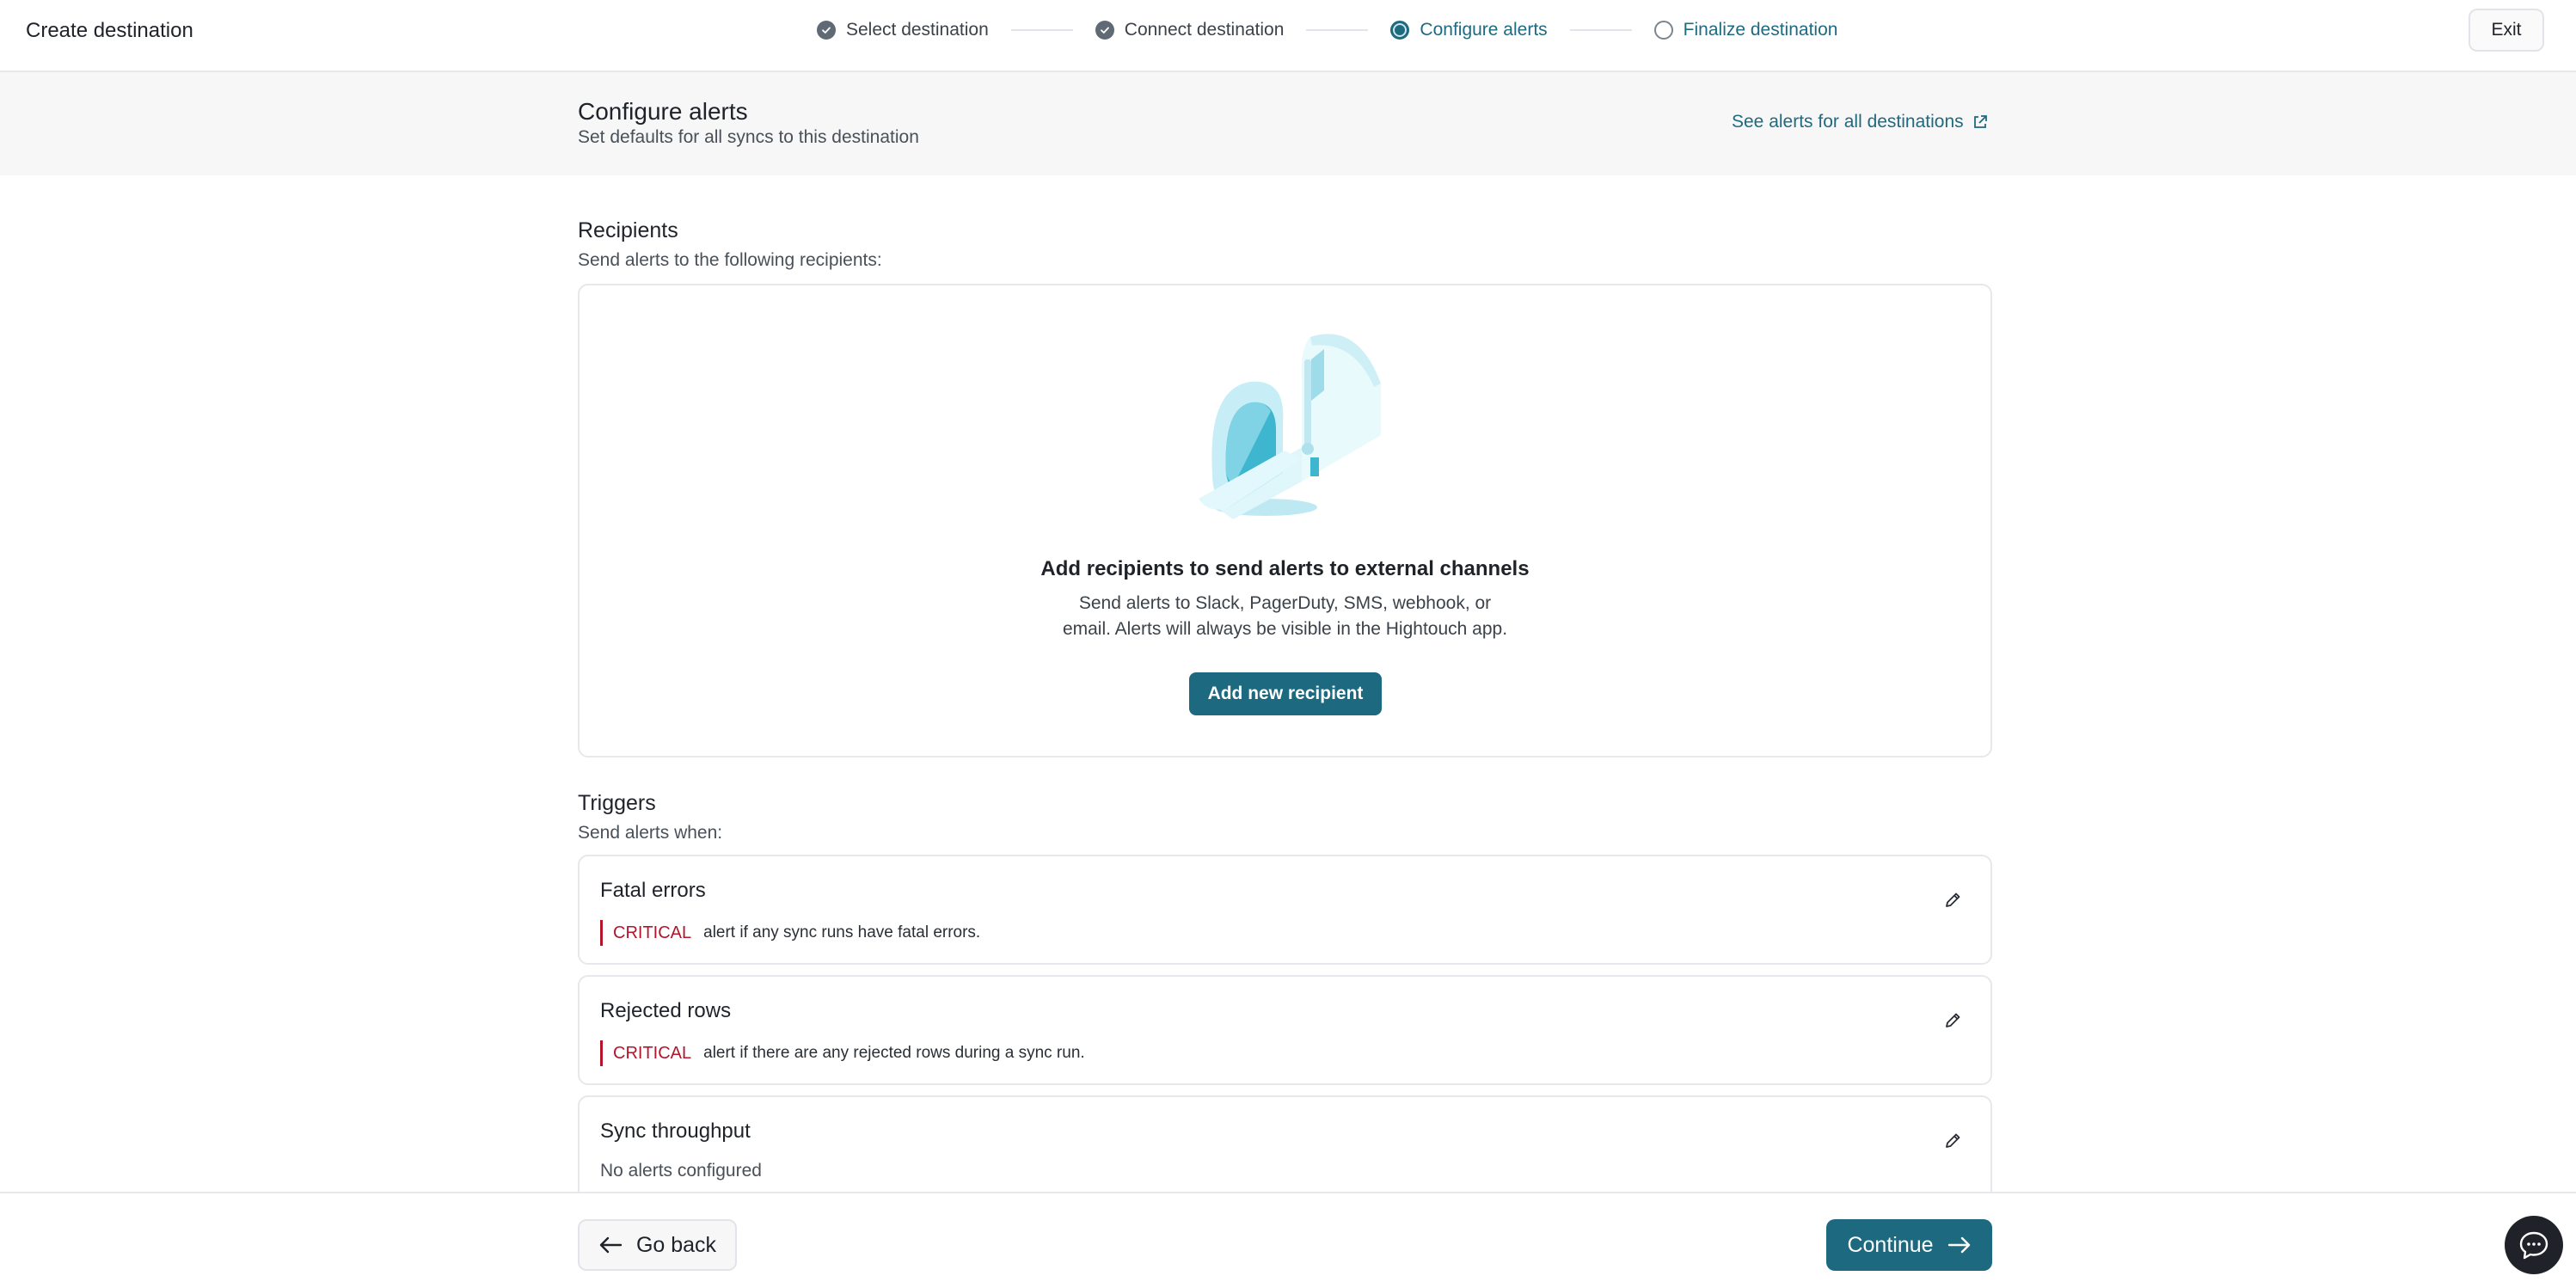 The width and height of the screenshot is (2576, 1288). I want to click on arrow-right-icon, so click(1958, 1245).